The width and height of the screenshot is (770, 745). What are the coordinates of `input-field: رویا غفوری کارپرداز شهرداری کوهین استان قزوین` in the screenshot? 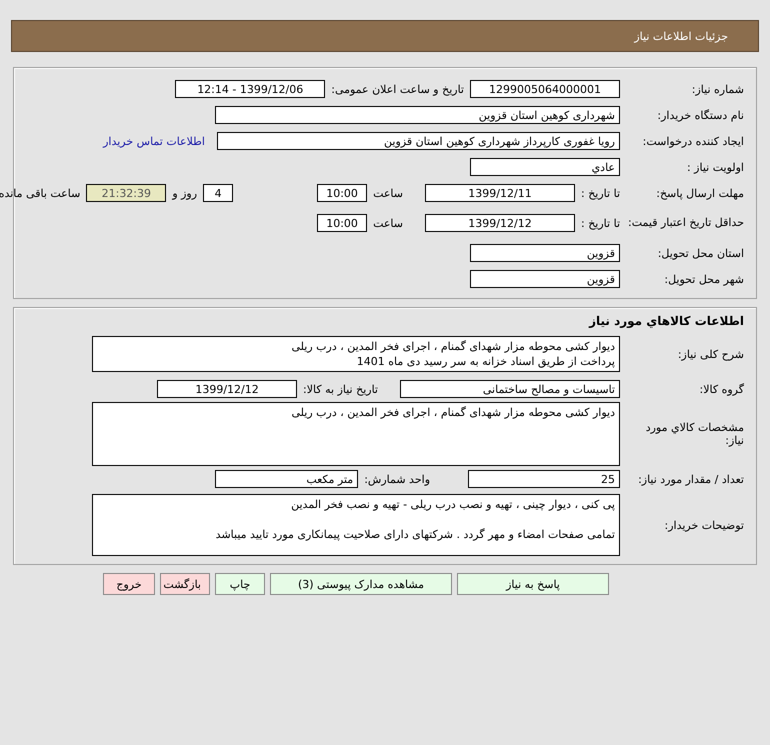 It's located at (418, 141).